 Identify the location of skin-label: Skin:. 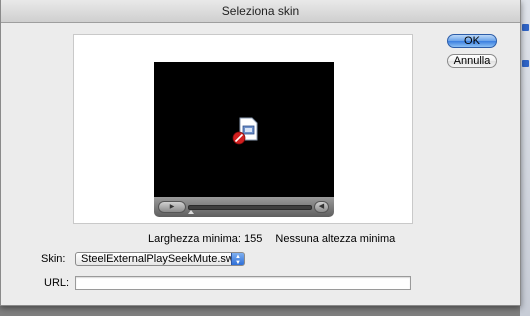
(53, 259).